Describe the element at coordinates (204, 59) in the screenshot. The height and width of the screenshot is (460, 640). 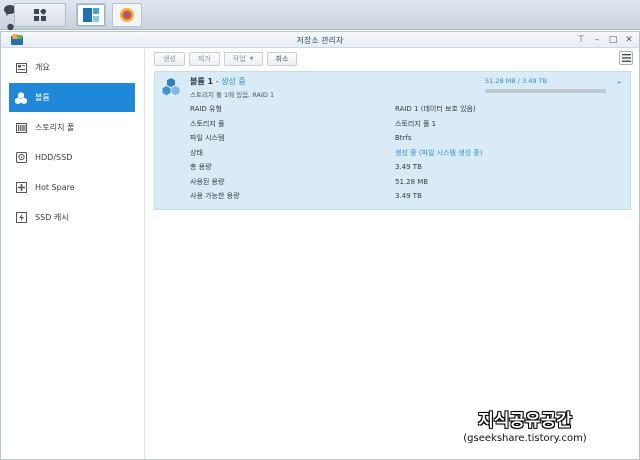
I see `remove-button: 제거` at that location.